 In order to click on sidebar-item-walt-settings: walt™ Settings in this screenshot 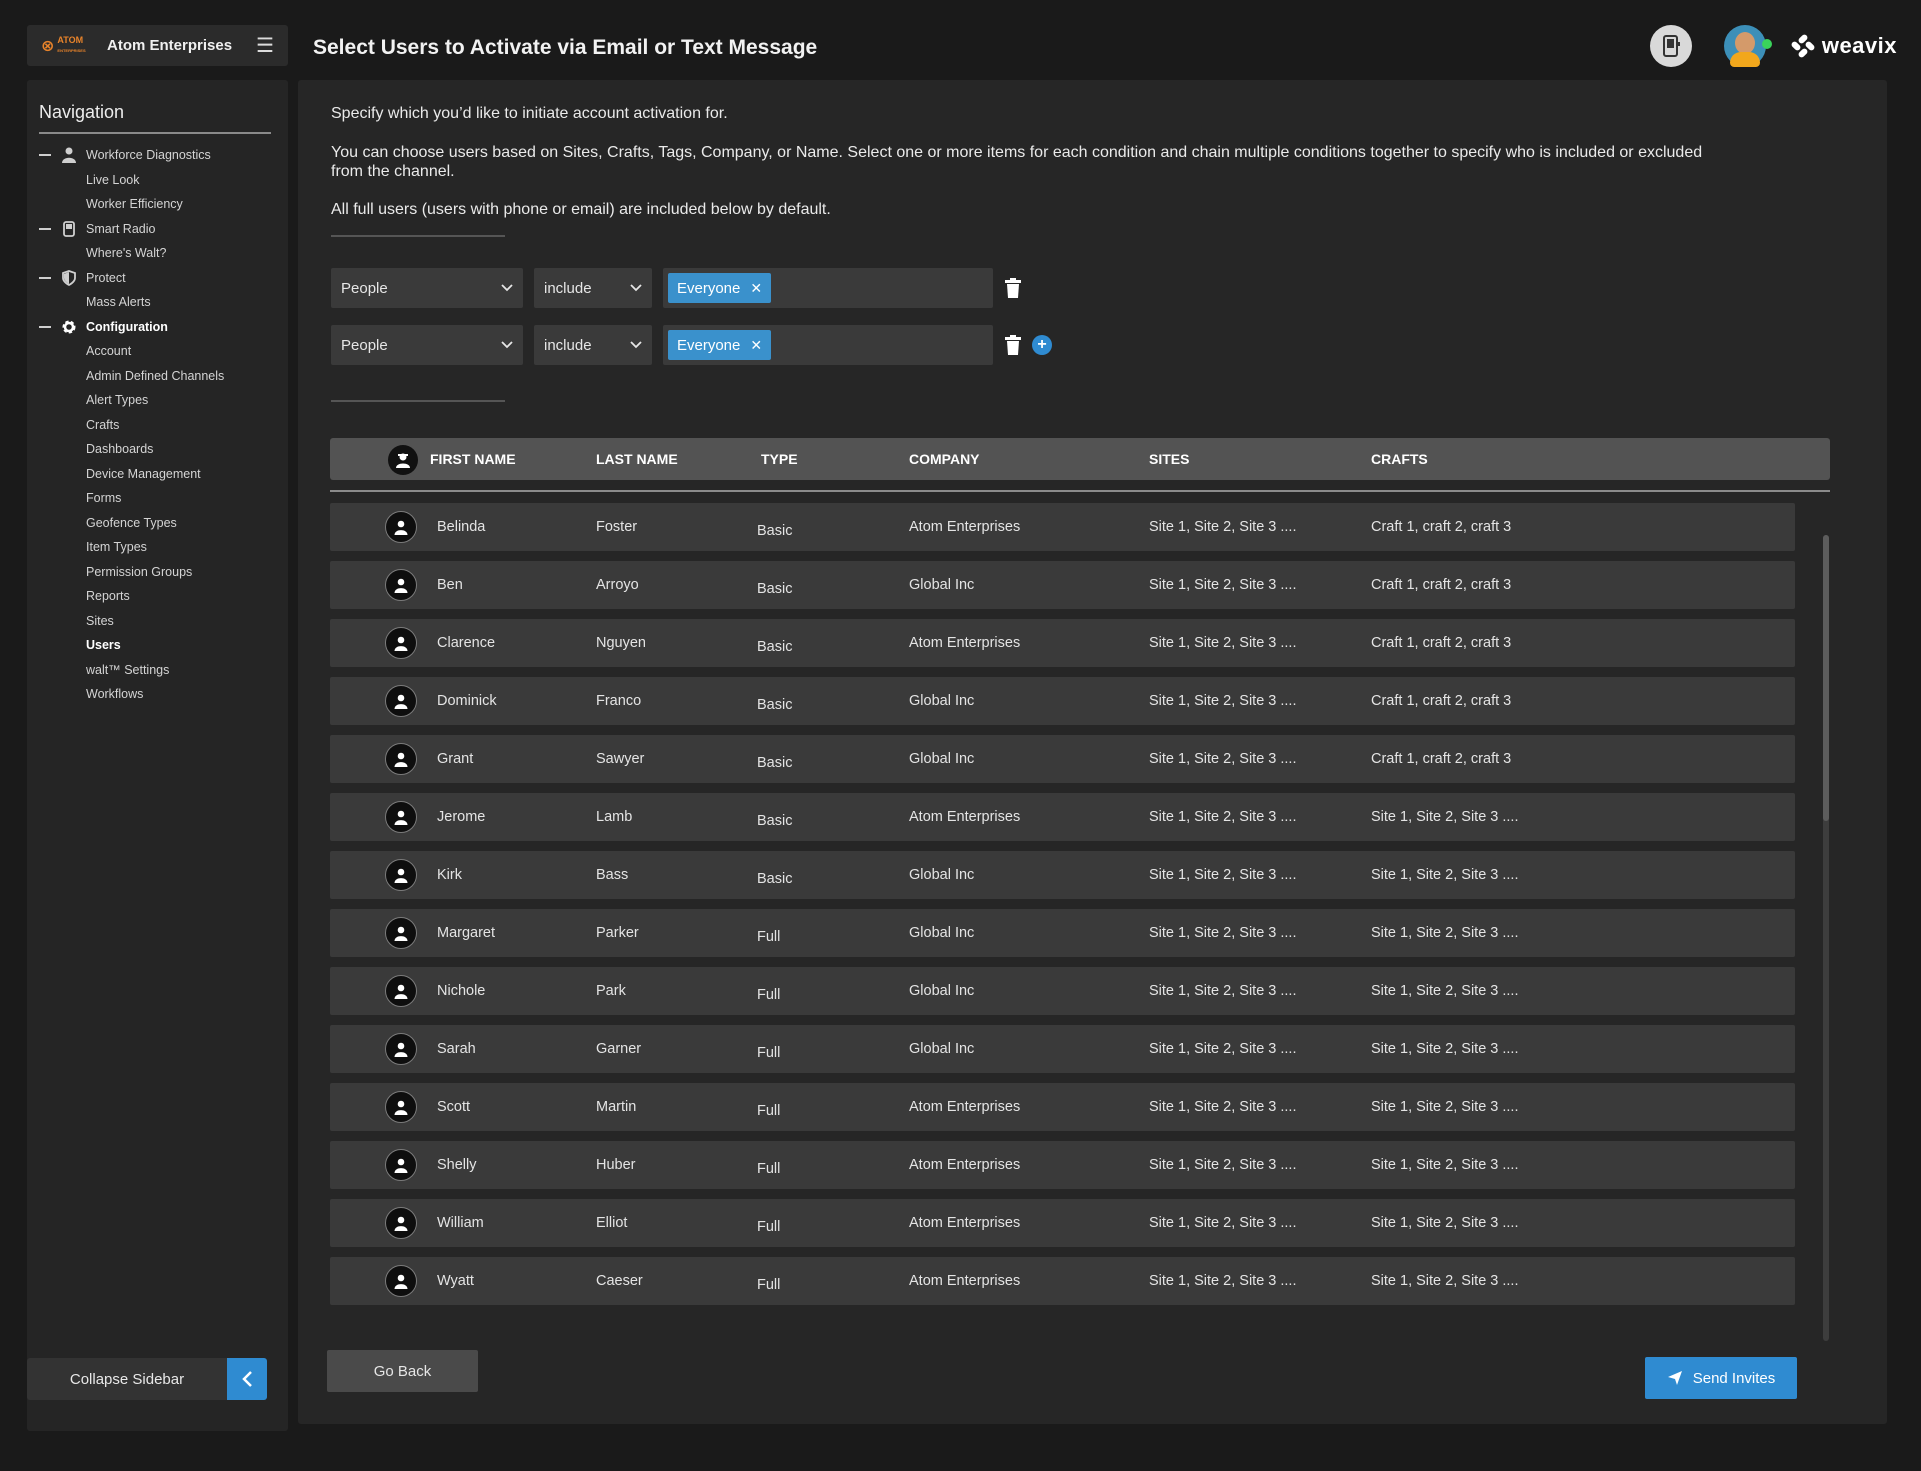, I will do `click(157, 670)`.